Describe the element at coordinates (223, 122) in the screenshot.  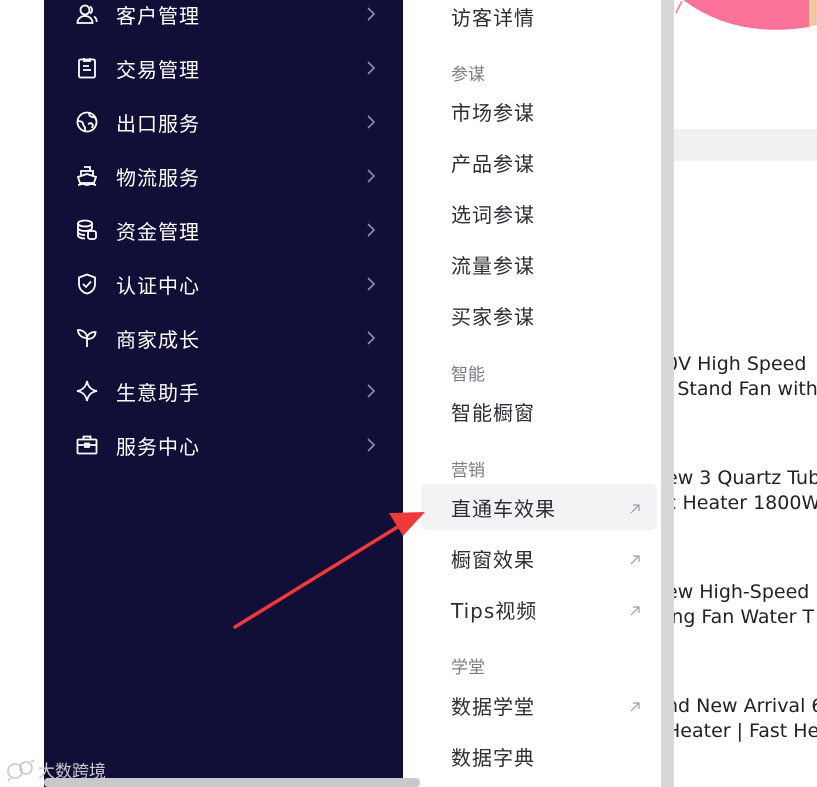
I see `sidebar-item-export: 出口服务` at that location.